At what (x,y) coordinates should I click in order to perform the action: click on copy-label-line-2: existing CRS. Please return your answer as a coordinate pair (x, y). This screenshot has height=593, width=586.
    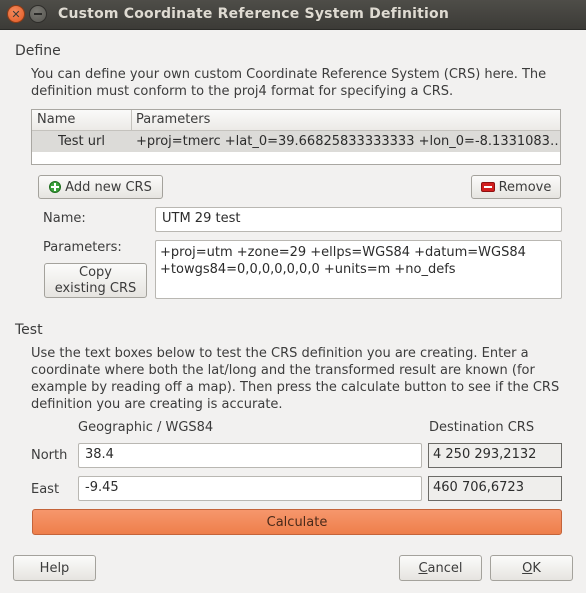
    Looking at the image, I should click on (95, 288).